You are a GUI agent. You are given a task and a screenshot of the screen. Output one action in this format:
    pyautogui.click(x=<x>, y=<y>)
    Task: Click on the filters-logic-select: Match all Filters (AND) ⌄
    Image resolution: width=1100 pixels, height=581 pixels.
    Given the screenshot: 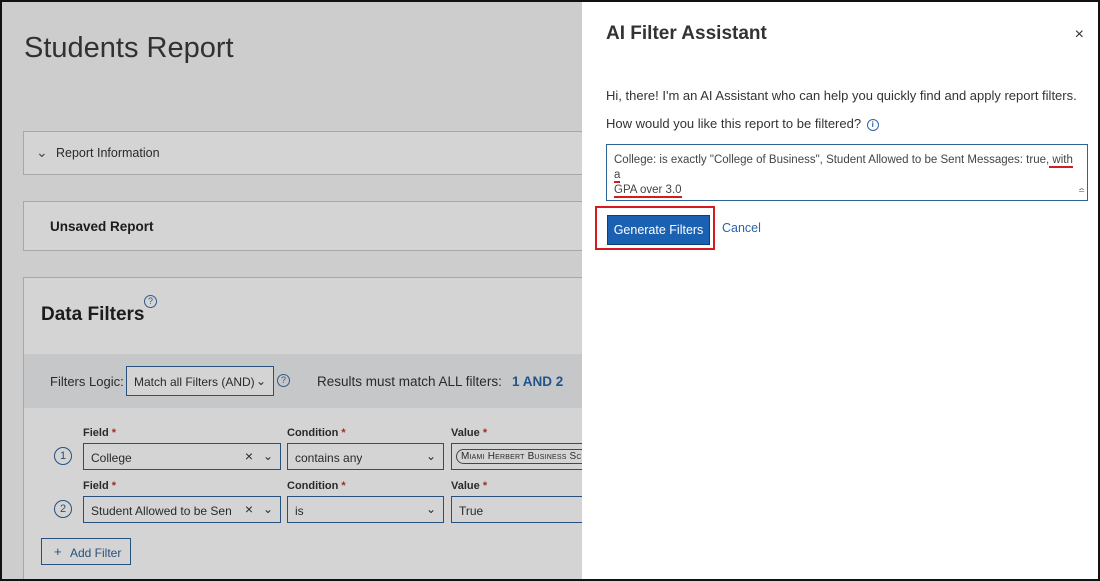 What is the action you would take?
    pyautogui.click(x=200, y=381)
    